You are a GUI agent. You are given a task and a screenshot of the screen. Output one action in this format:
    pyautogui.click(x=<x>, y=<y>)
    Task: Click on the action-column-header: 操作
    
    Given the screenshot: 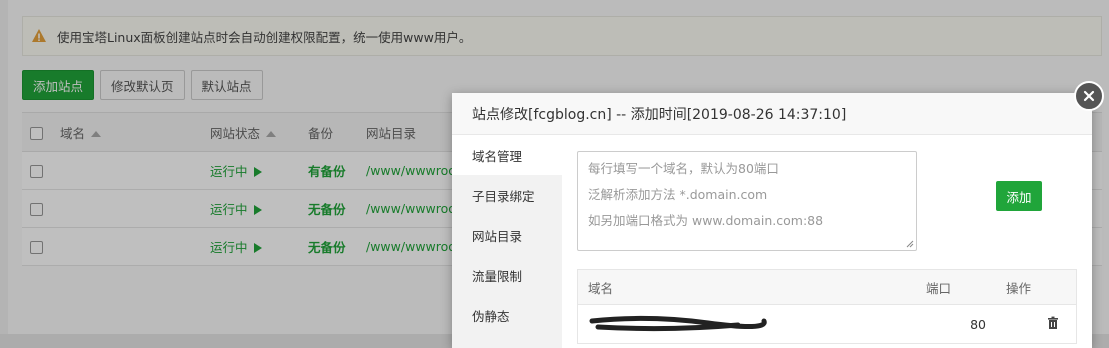 What is the action you would take?
    pyautogui.click(x=1036, y=287)
    